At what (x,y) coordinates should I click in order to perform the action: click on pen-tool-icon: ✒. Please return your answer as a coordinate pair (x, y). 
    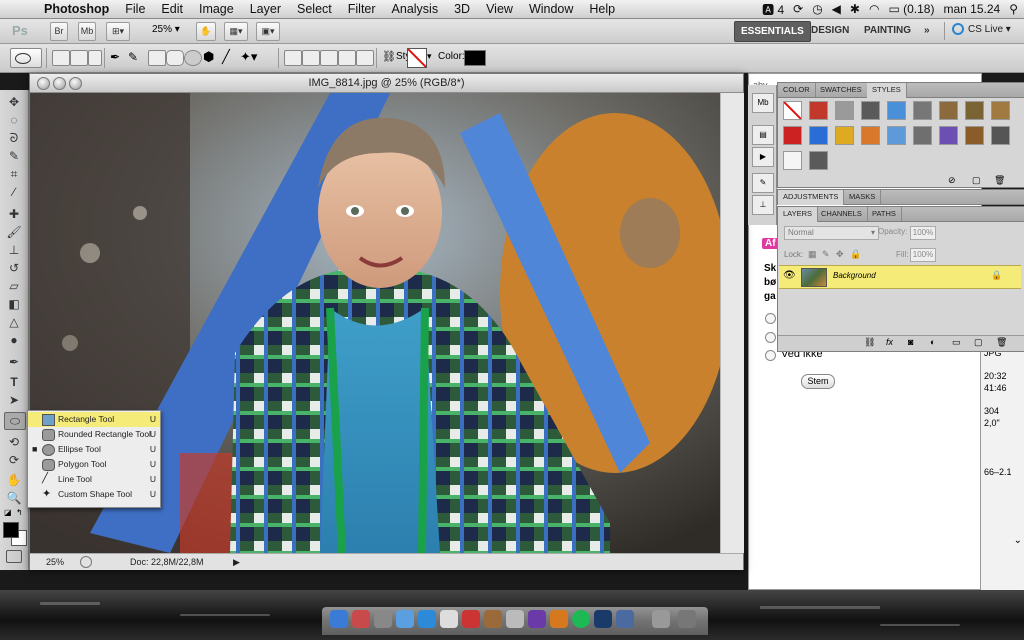
    Looking at the image, I should click on (14, 362).